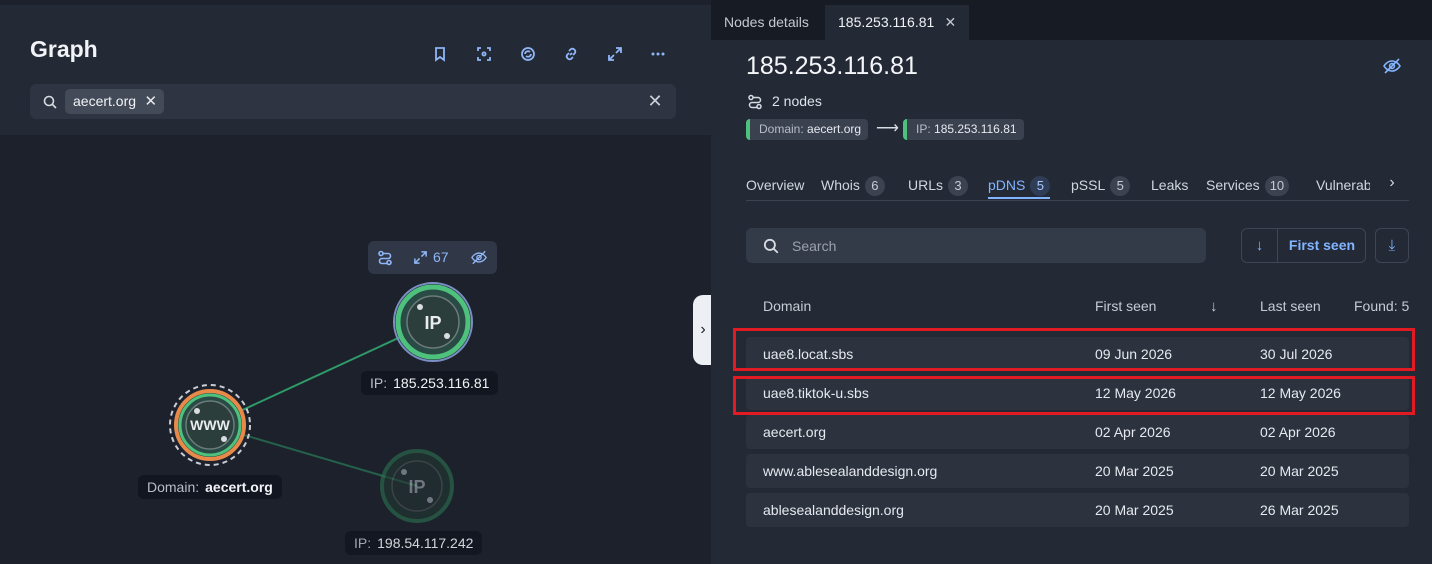  Describe the element at coordinates (963, 129) in the screenshot. I see `path-chip-ip: IP: 185.253.116.81` at that location.